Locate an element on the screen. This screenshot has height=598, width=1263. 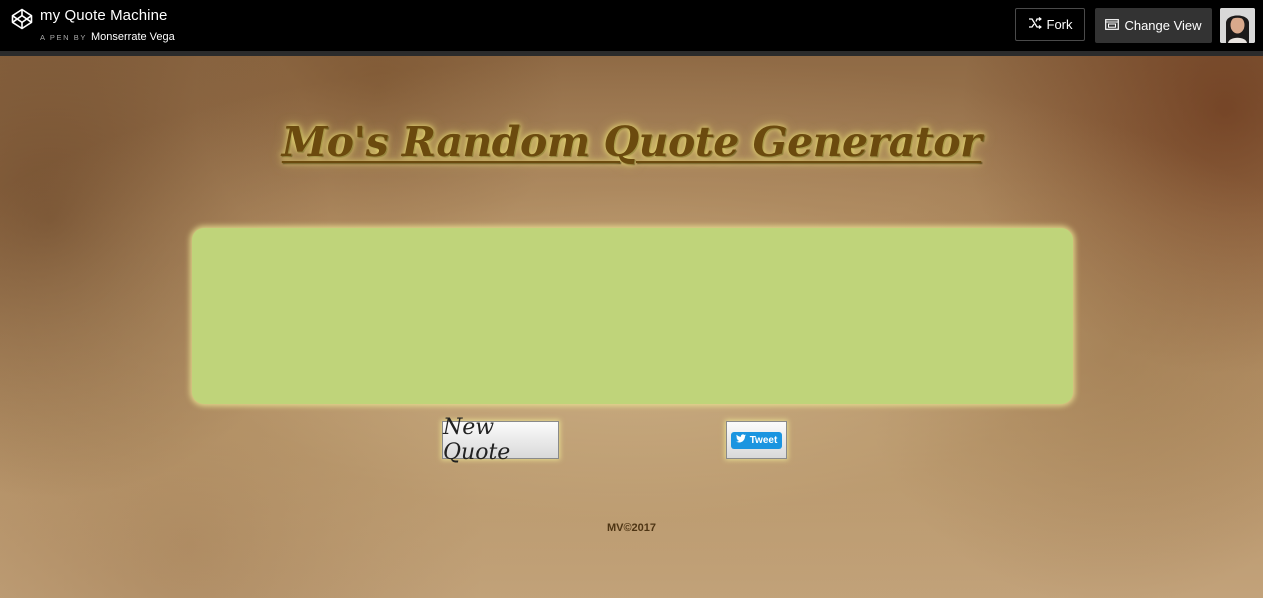
change-view-icon is located at coordinates (1112, 25).